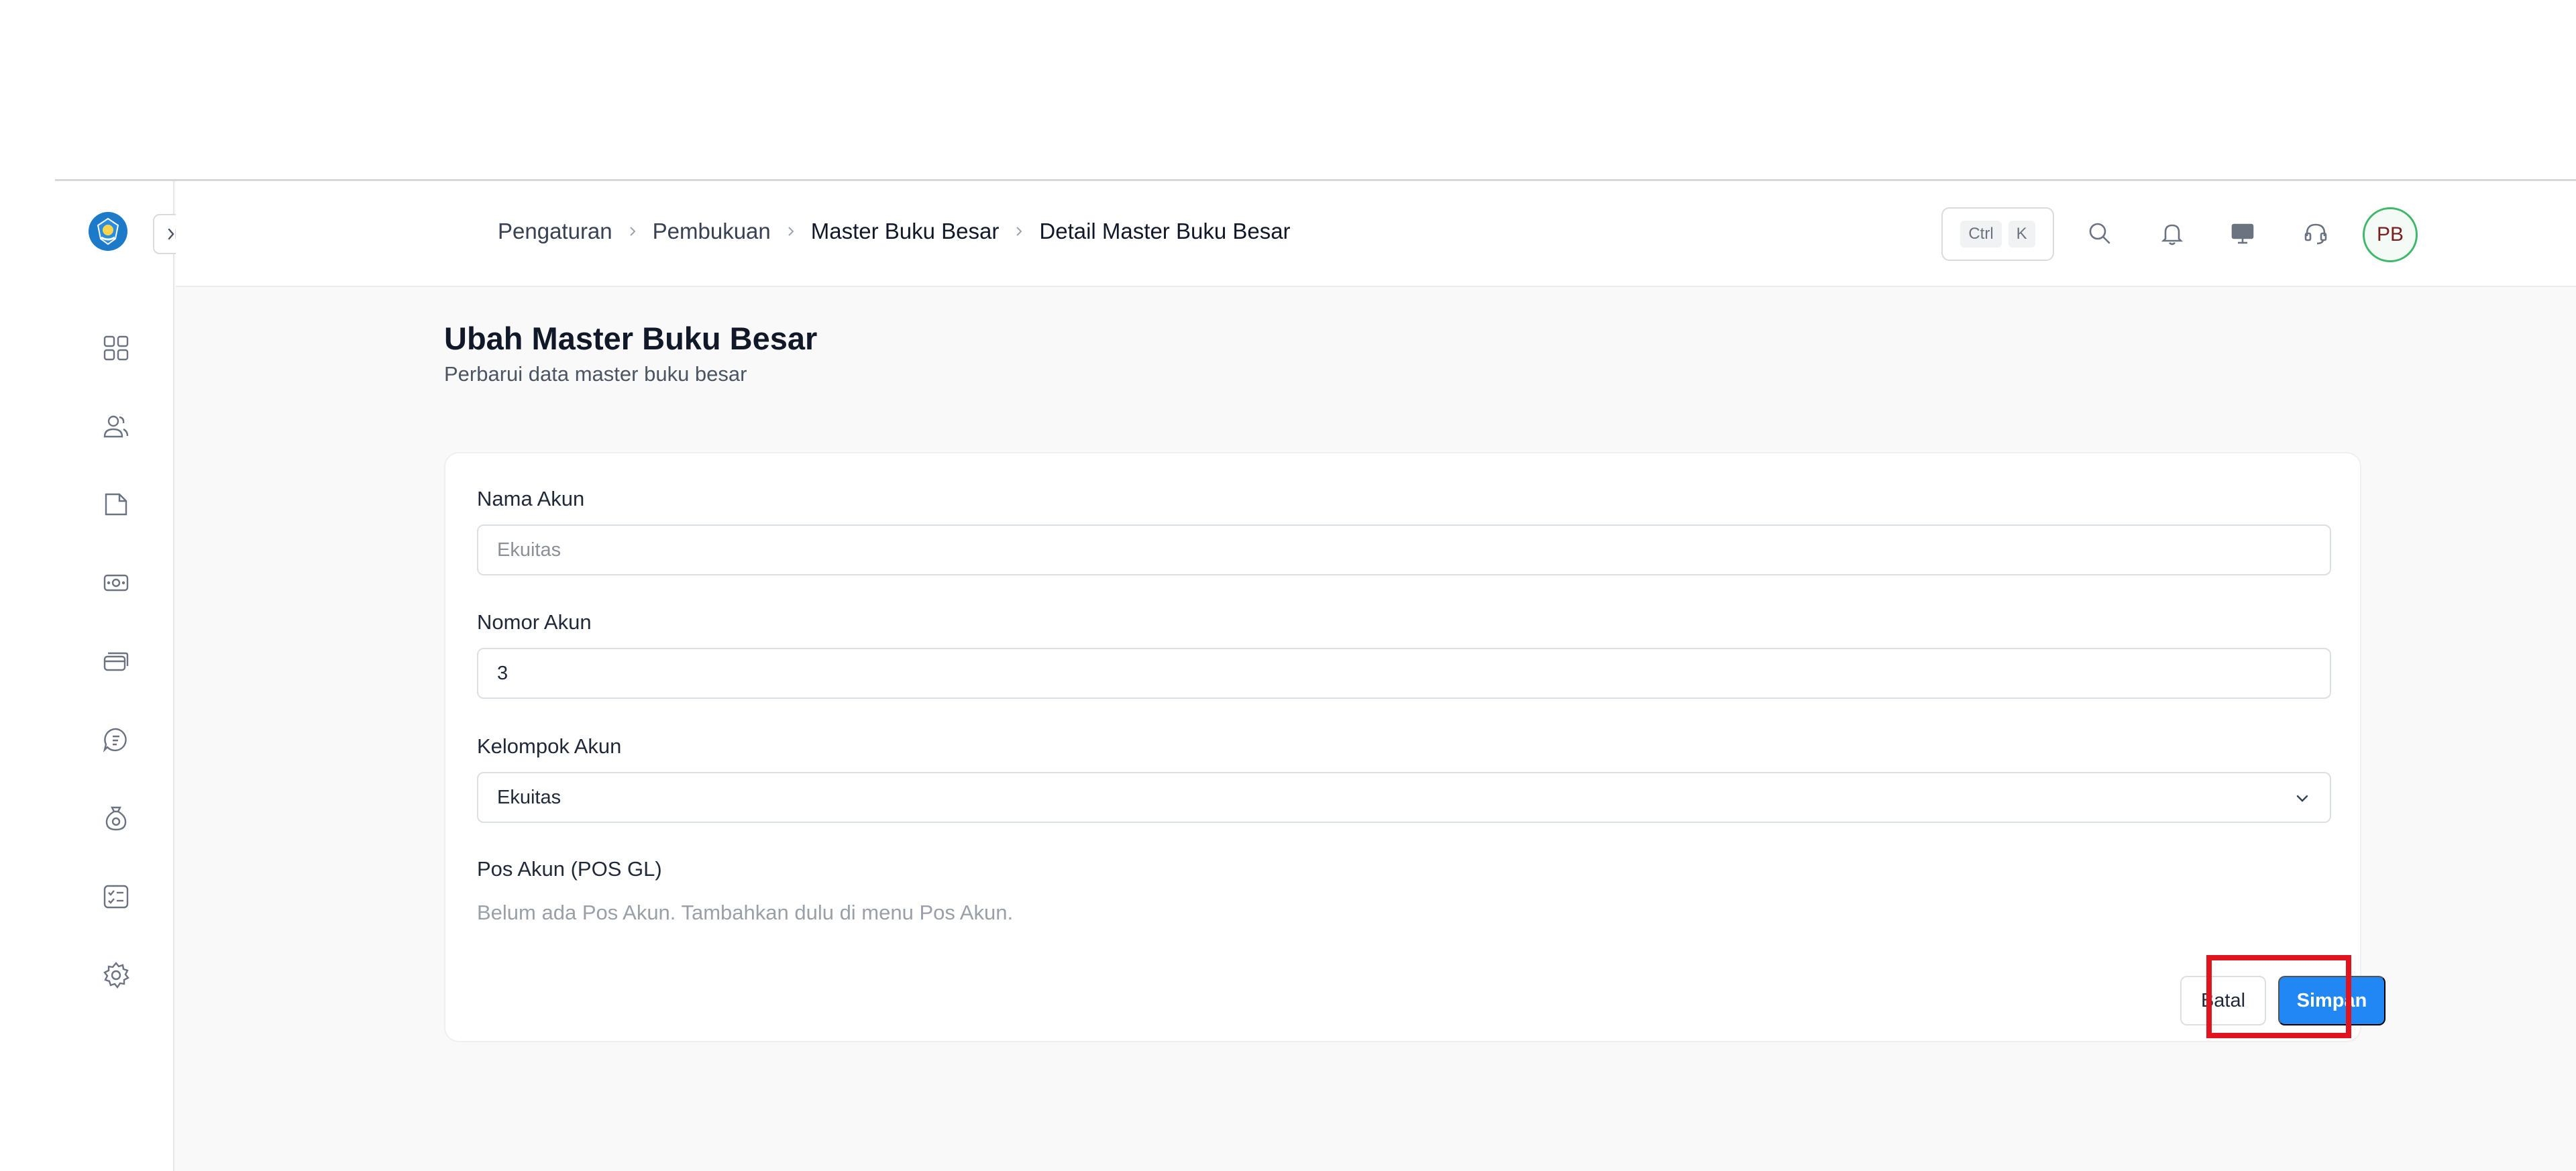  What do you see at coordinates (549, 746) in the screenshot?
I see `account-group-label: Kelompok Akun` at bounding box center [549, 746].